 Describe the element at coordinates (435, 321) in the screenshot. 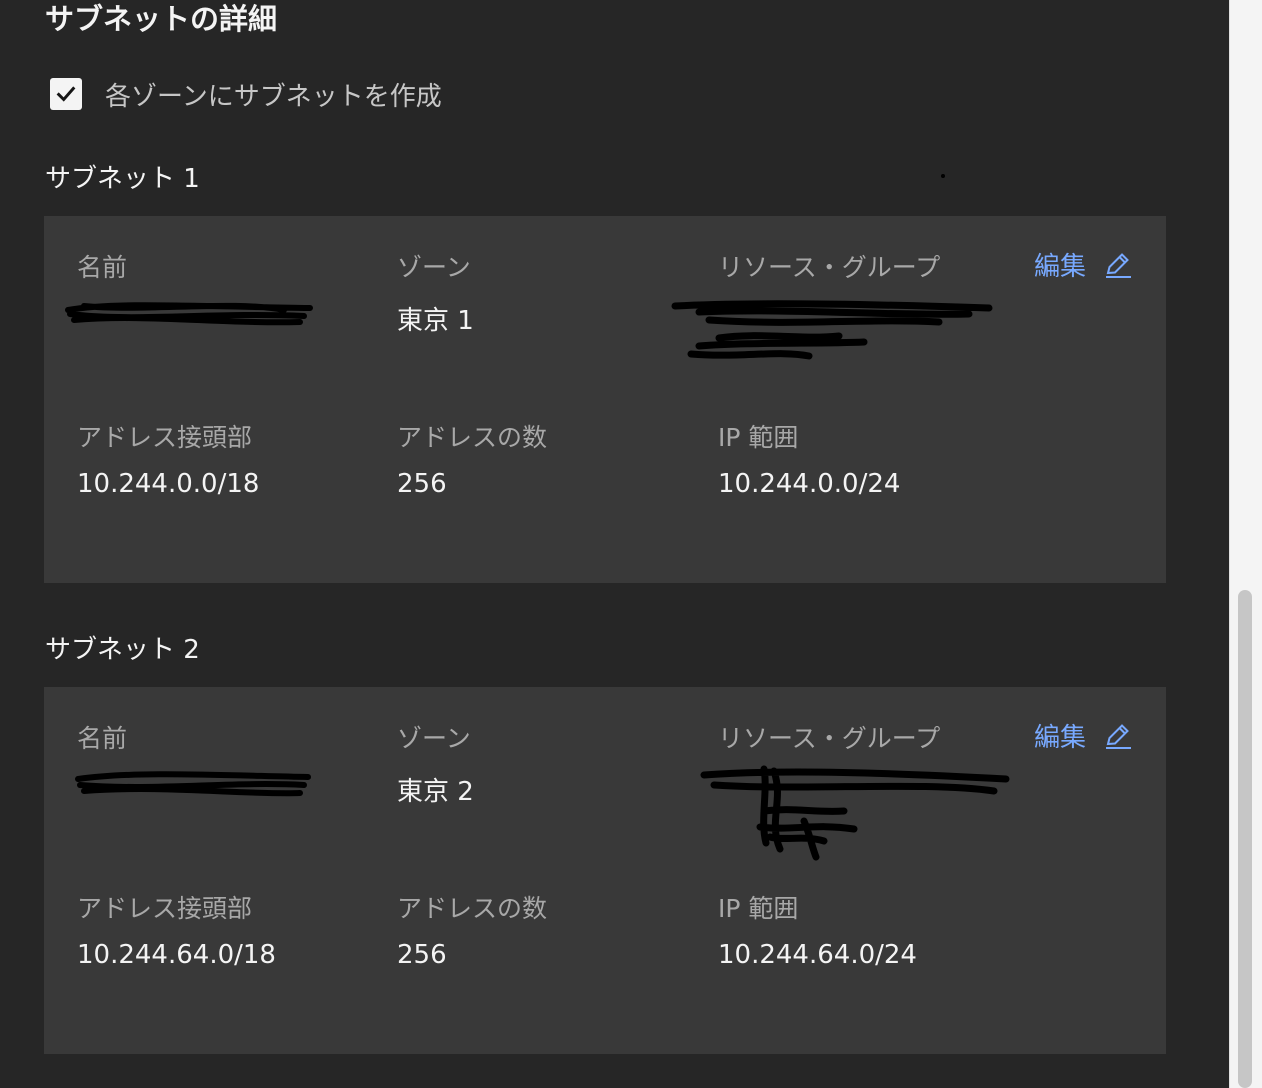

I see `zone-value: 東京 1` at that location.